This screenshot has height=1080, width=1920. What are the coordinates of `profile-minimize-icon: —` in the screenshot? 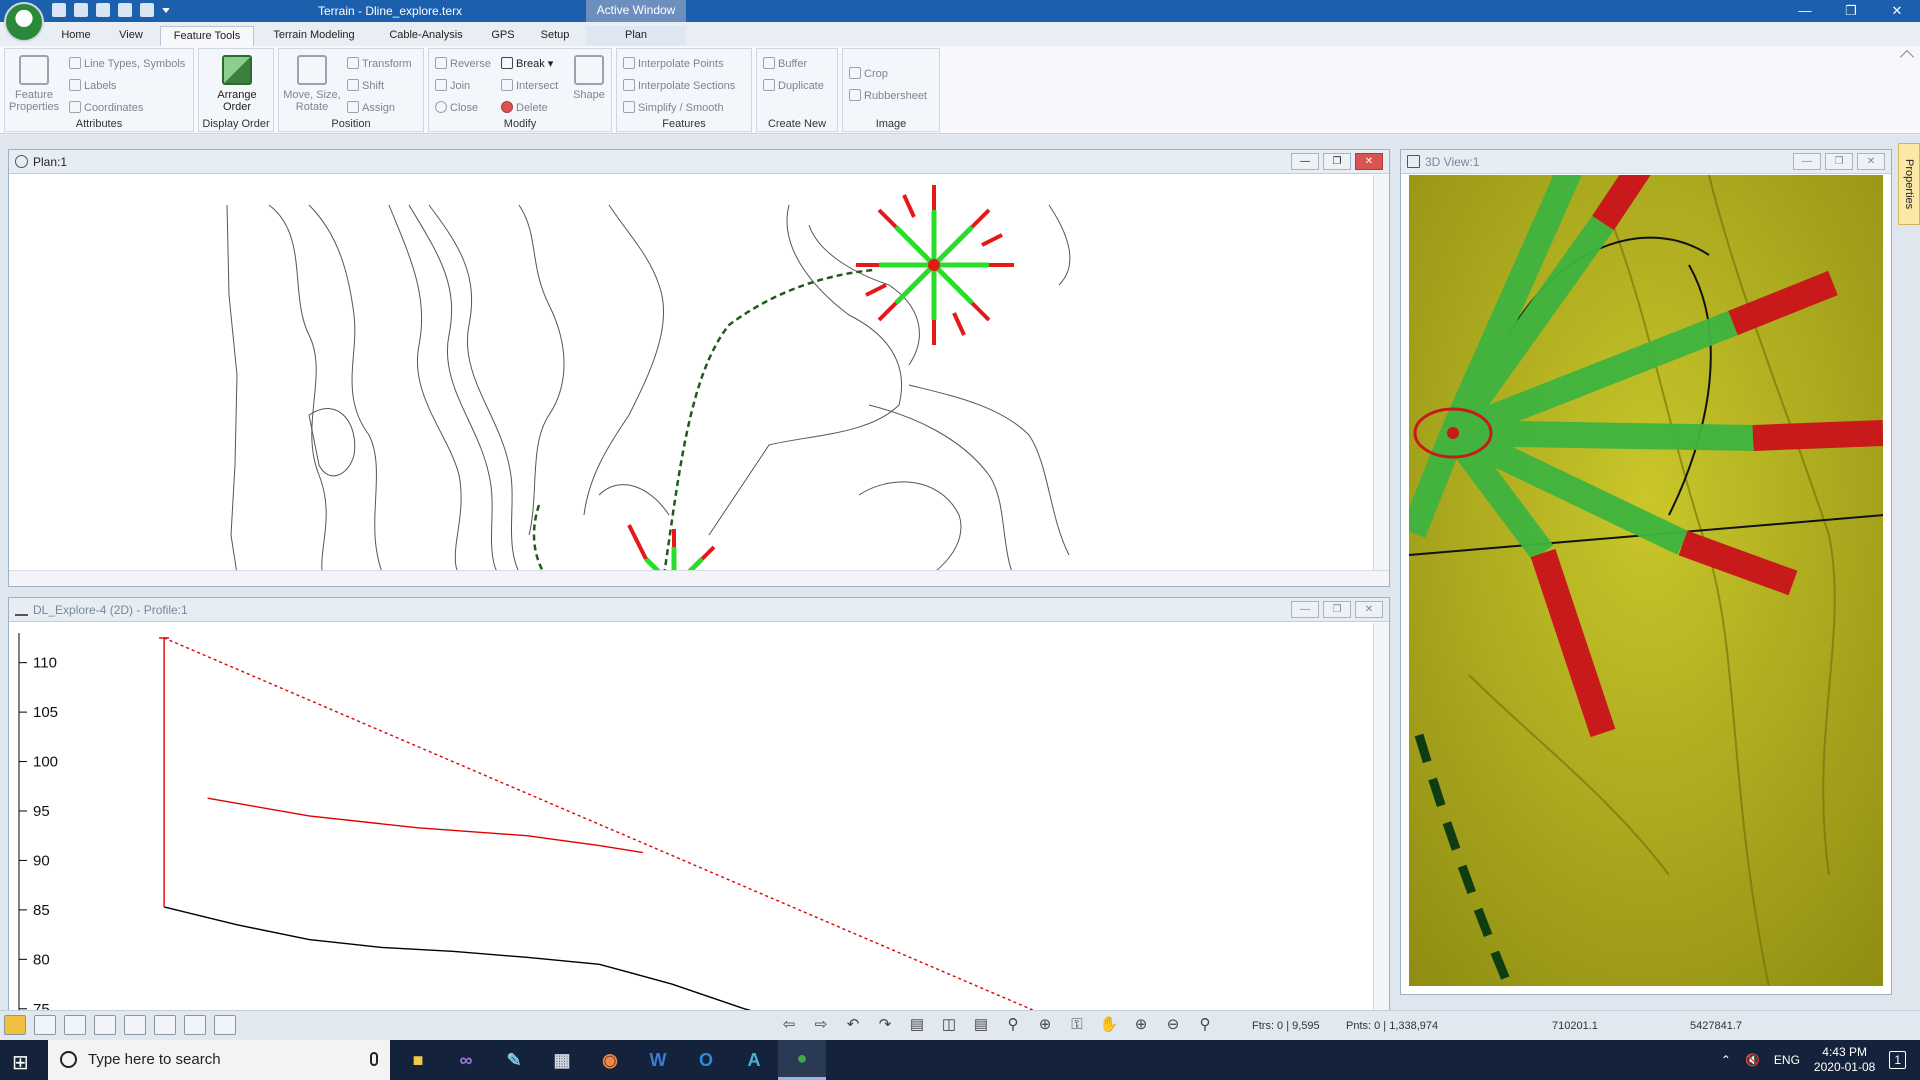 It's located at (1305, 609).